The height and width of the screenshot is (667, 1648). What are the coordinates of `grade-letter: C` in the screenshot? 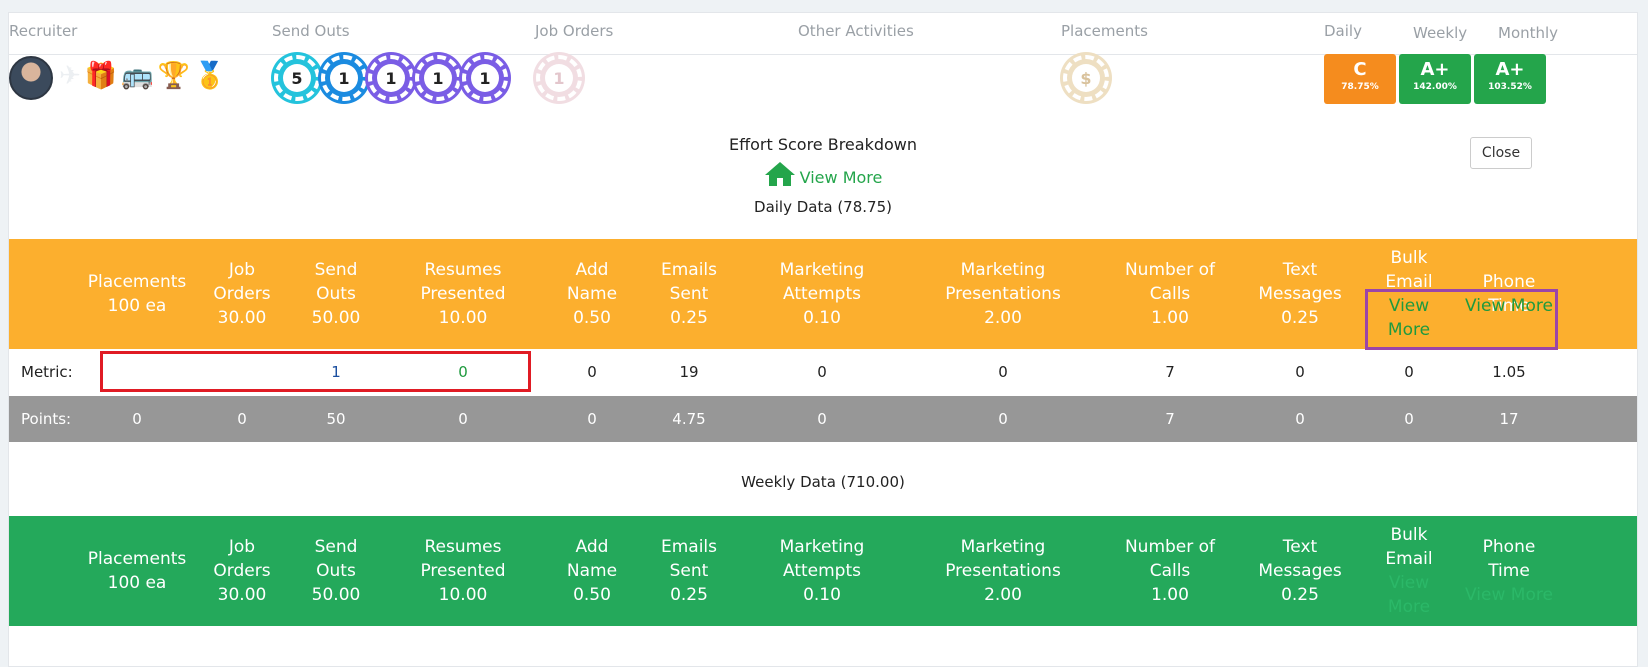 It's located at (1360, 69).